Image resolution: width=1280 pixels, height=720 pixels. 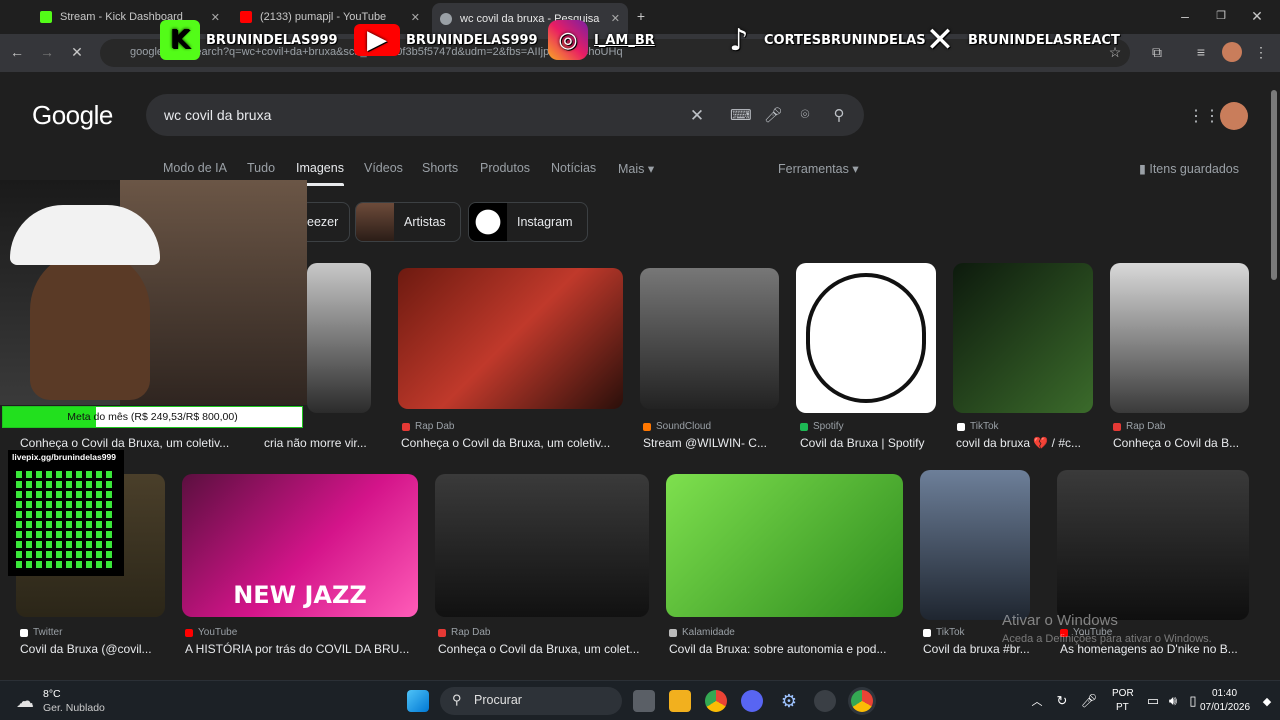 I want to click on settings-icon: ⚙, so click(x=789, y=701).